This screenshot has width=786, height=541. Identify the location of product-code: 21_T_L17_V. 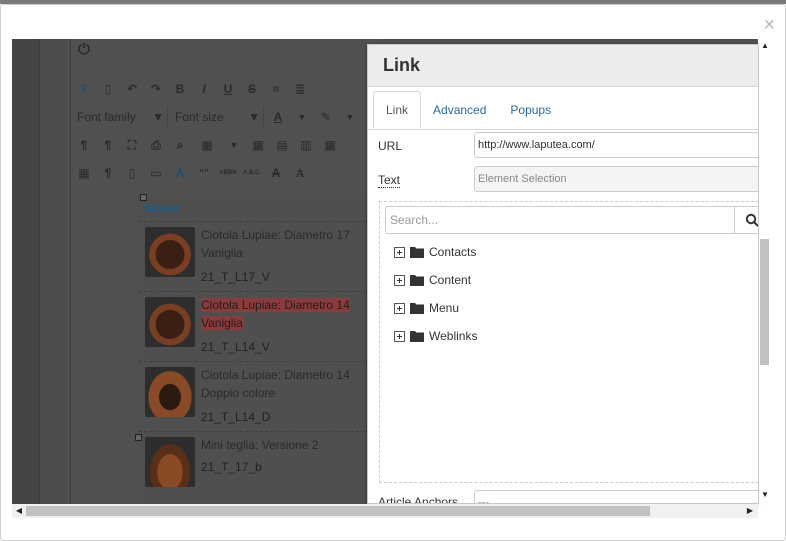
(235, 277).